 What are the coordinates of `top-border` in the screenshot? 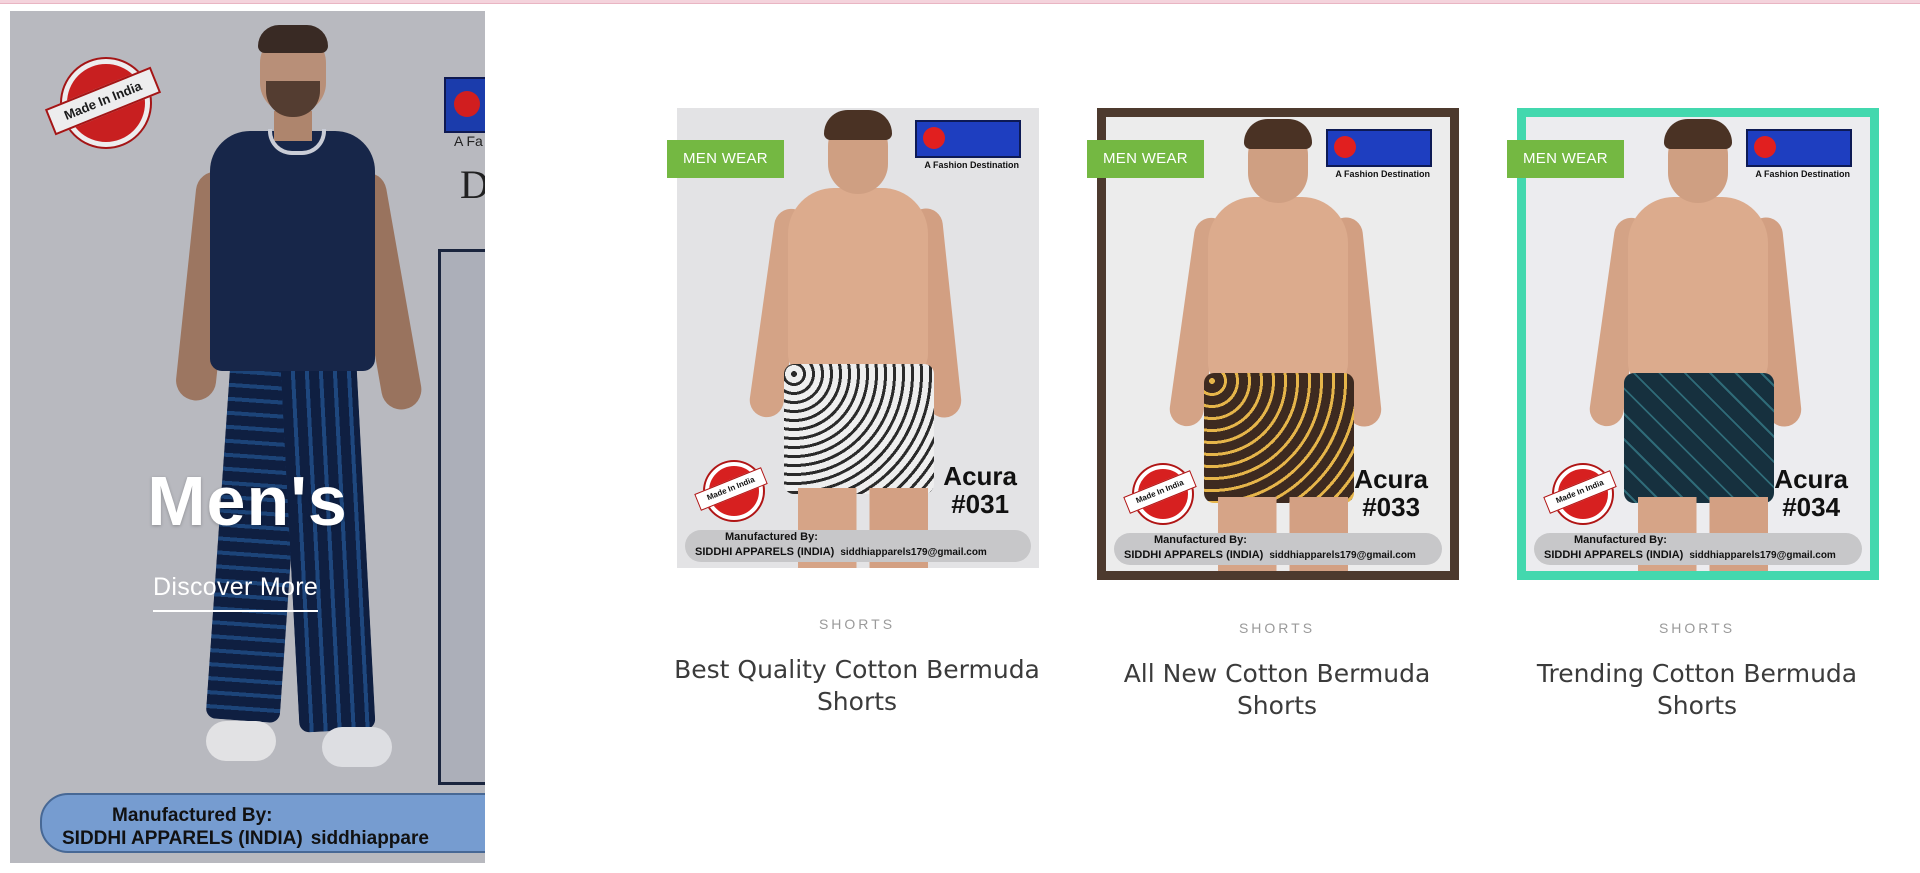 It's located at (960, 2).